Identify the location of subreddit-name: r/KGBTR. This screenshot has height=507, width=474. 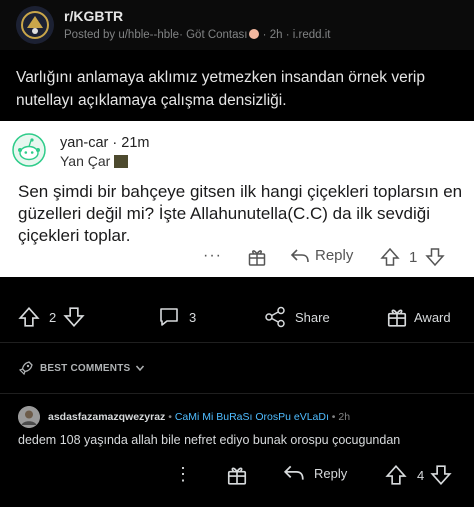
(93, 16).